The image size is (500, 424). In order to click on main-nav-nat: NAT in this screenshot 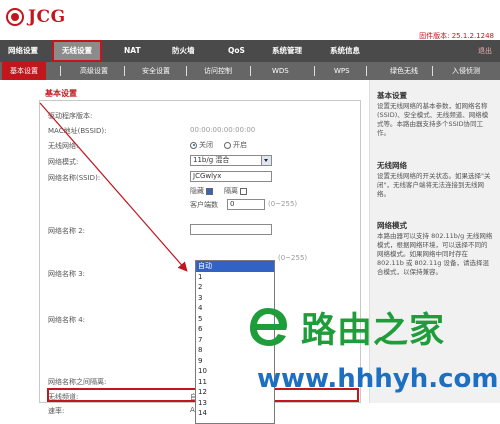, I will do `click(132, 51)`.